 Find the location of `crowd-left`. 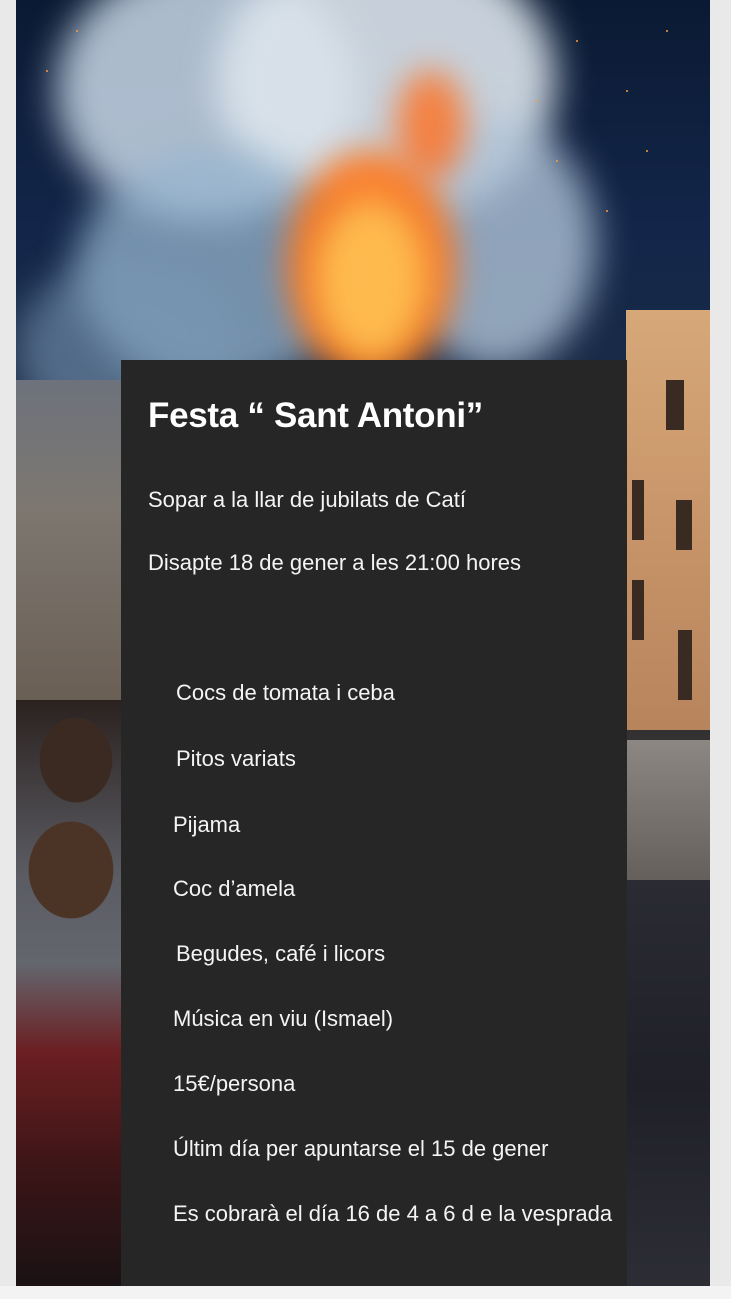

crowd-left is located at coordinates (76, 993).